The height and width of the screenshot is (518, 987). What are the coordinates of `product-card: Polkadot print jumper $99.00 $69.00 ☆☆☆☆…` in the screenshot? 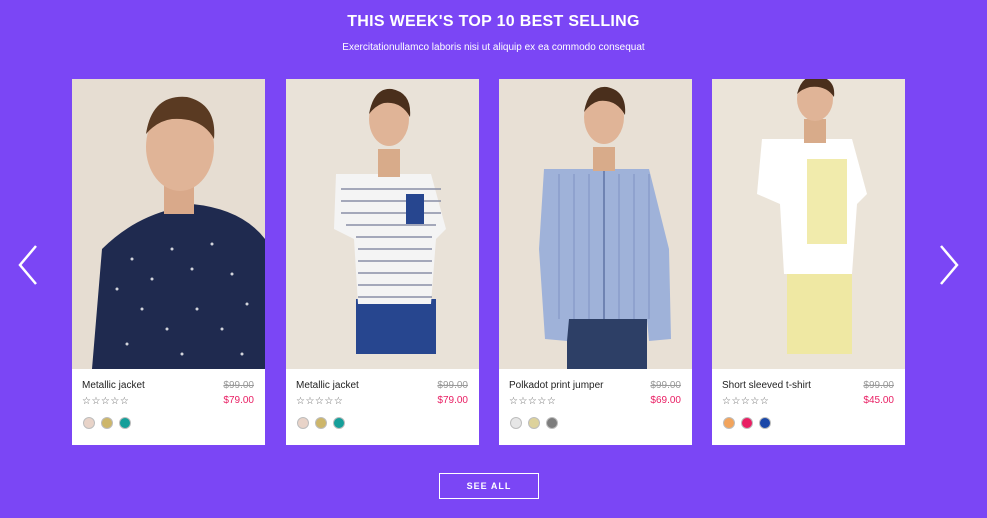 It's located at (595, 262).